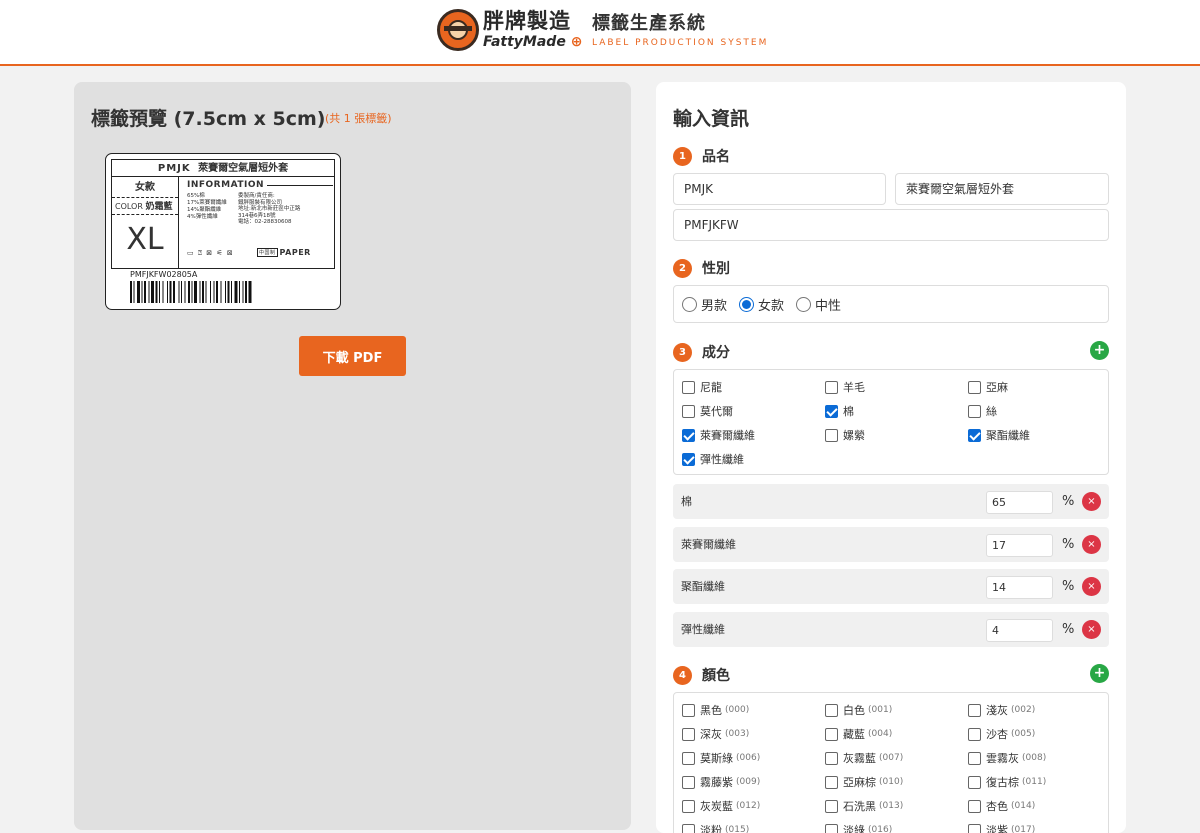 The width and height of the screenshot is (1200, 833). What do you see at coordinates (880, 829) in the screenshot?
I see `color-code: (016)` at bounding box center [880, 829].